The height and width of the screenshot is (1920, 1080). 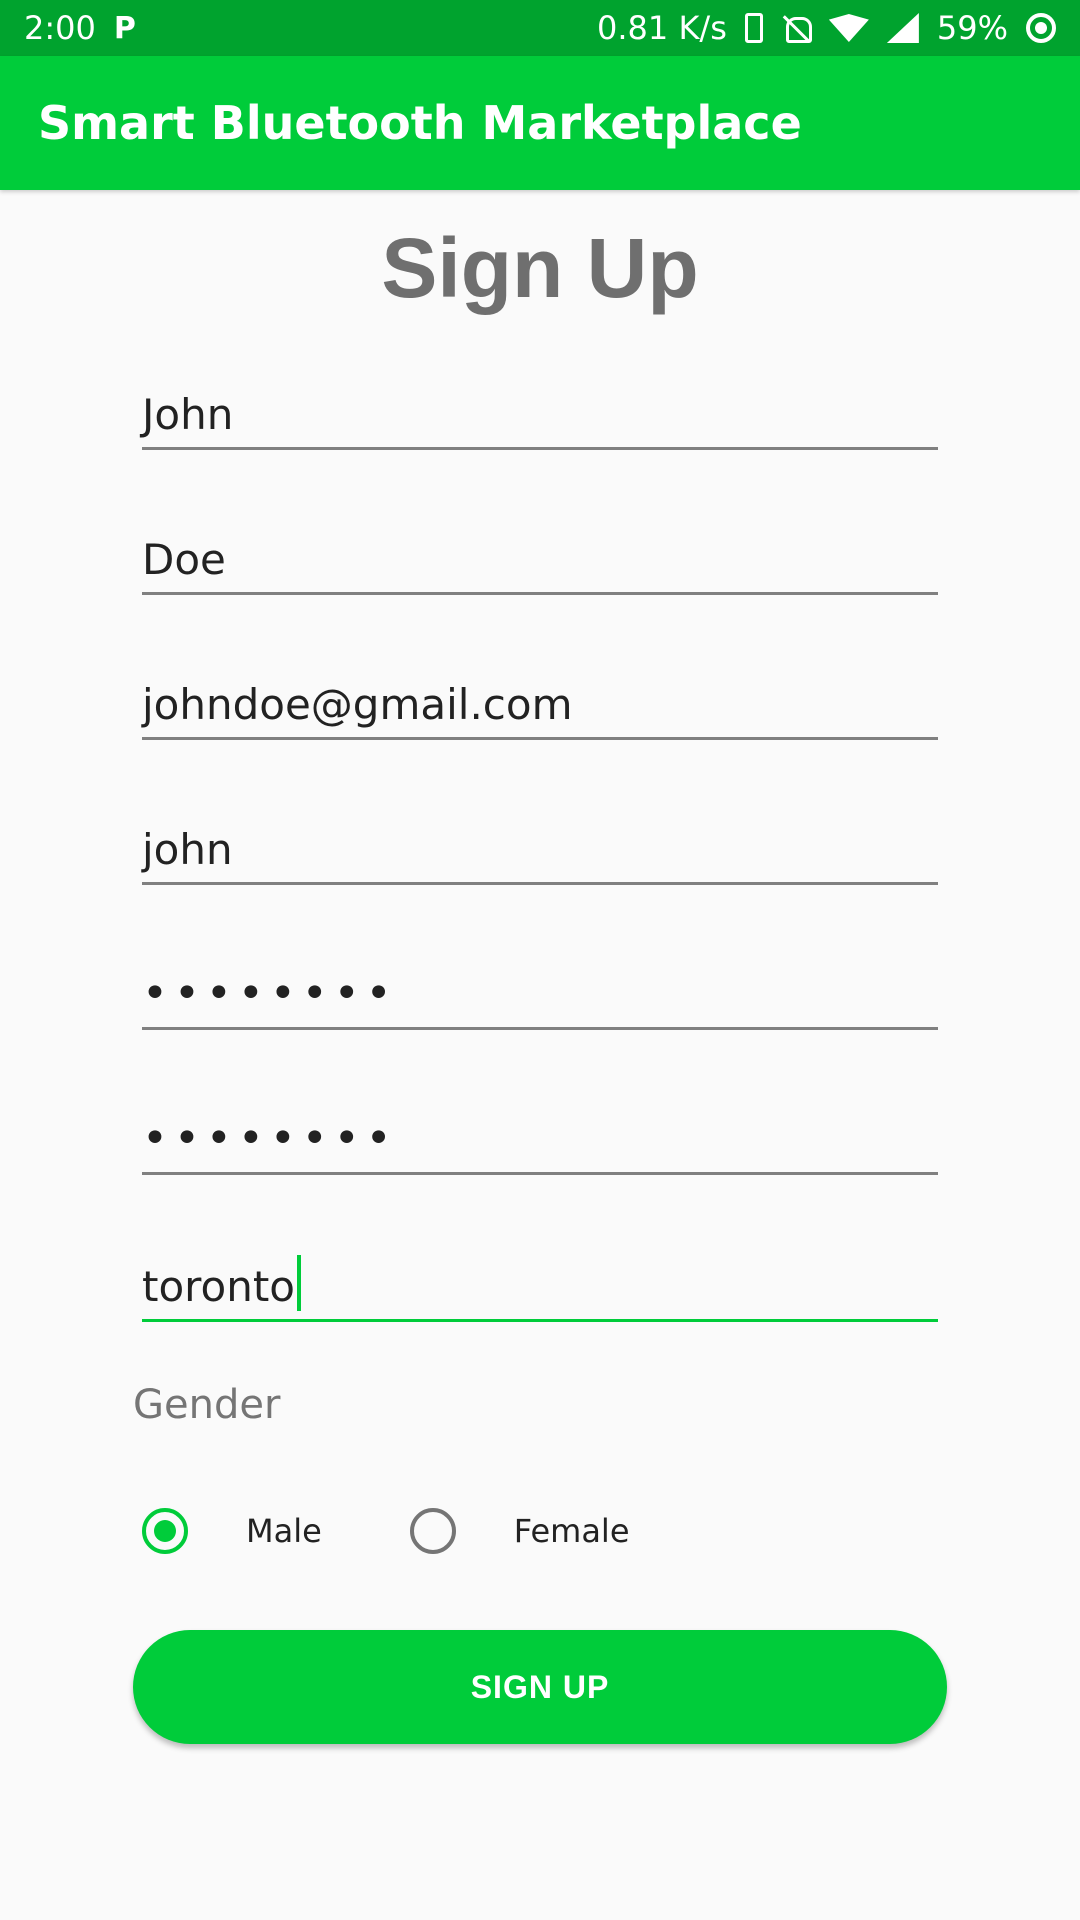 I want to click on first-name-value: John, so click(x=188, y=414).